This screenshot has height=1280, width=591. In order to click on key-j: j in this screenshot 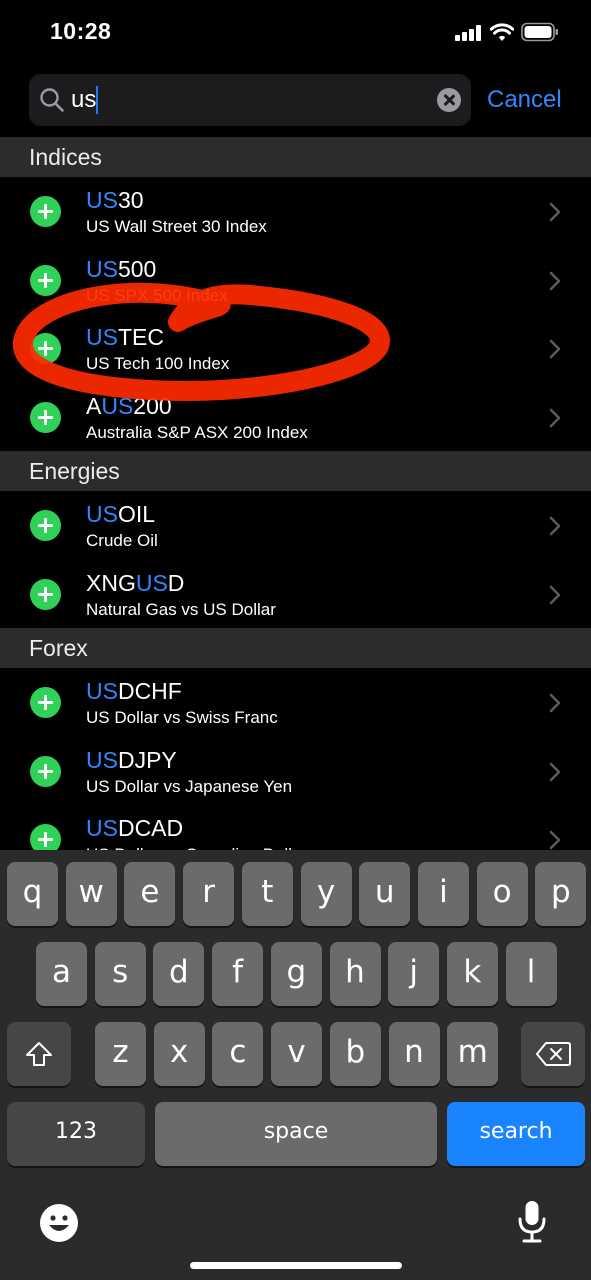, I will do `click(414, 974)`.